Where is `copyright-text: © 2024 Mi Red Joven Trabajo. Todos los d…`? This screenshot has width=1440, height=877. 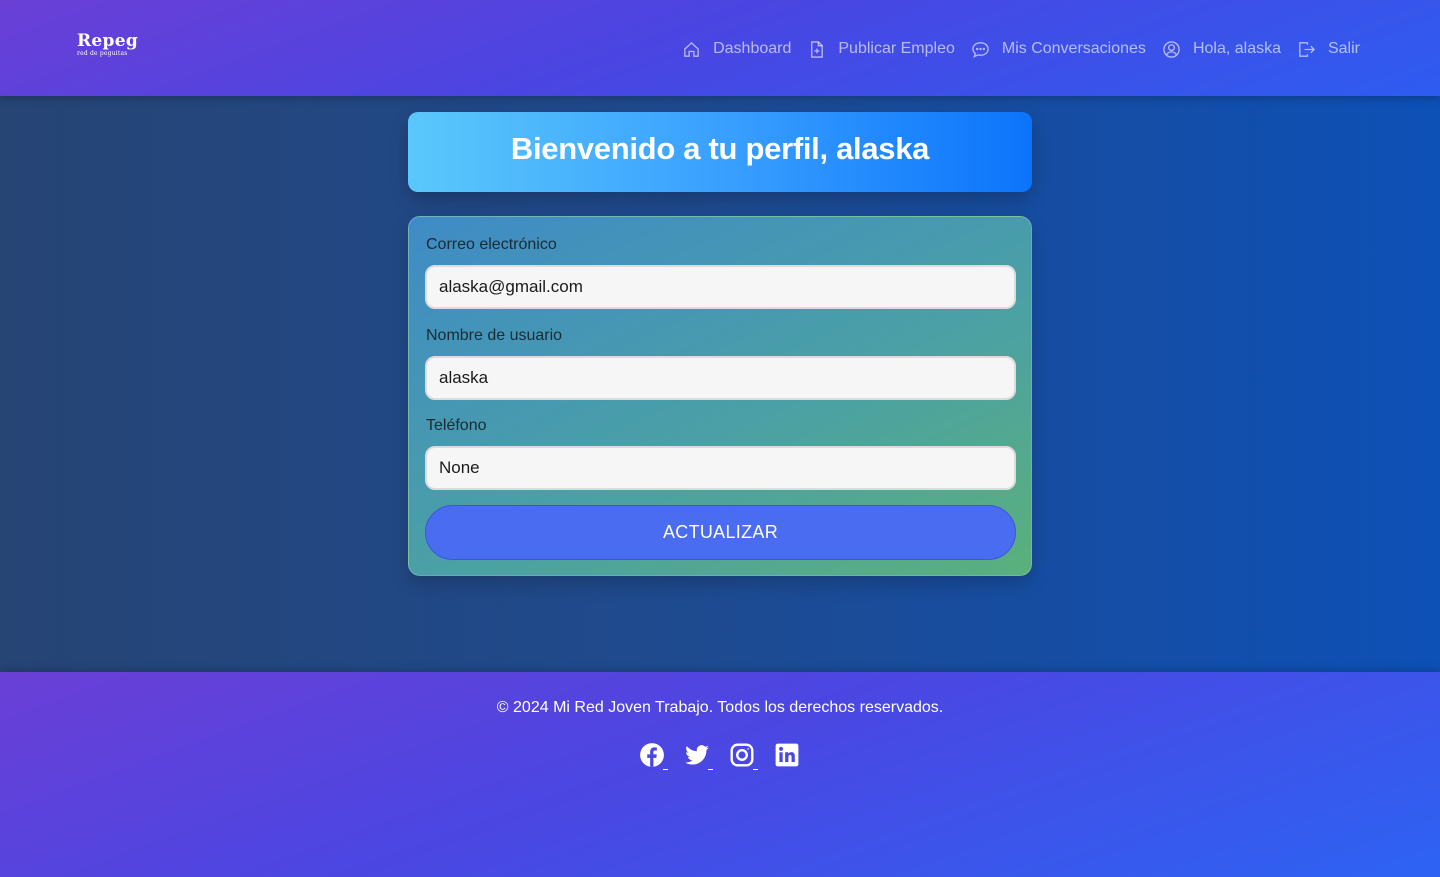
copyright-text: © 2024 Mi Red Joven Trabajo. Todos los d… is located at coordinates (720, 707).